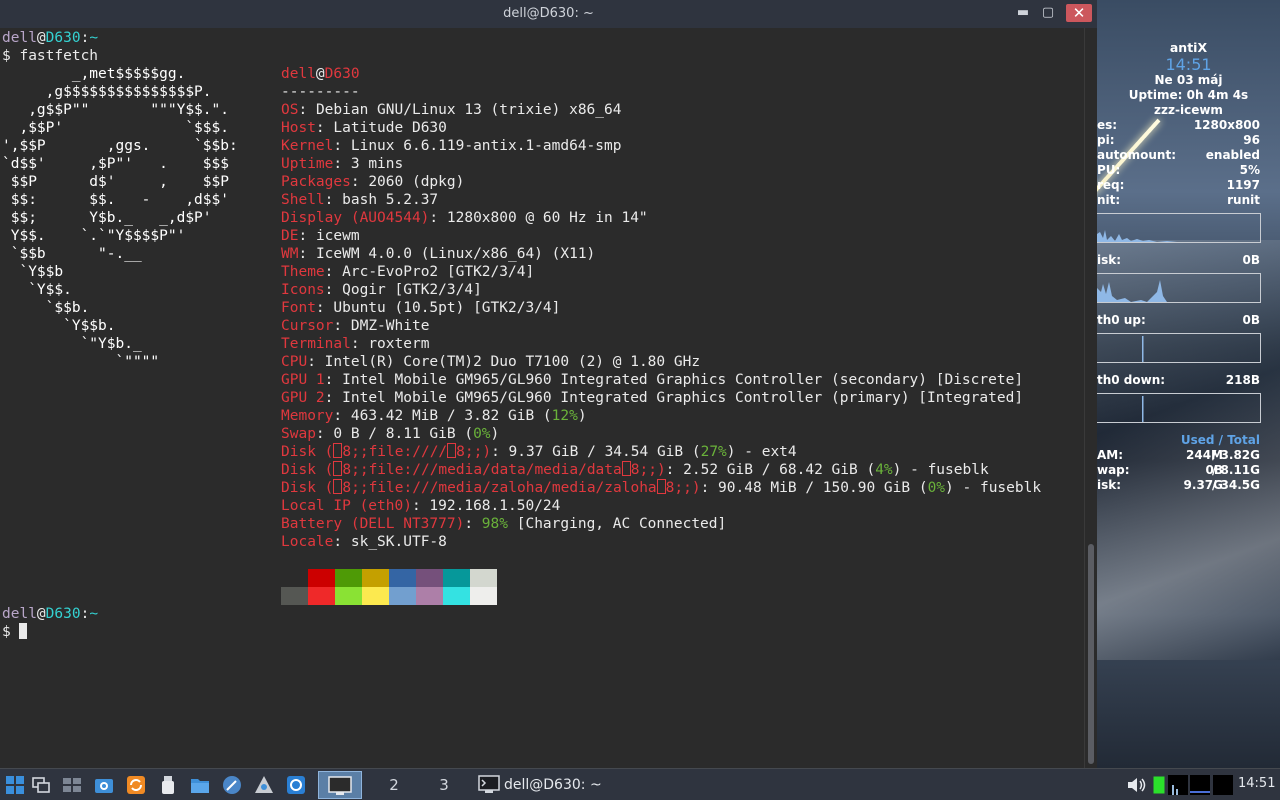 This screenshot has height=800, width=1280. Describe the element at coordinates (6, 56) in the screenshot. I see `prompt-sign: $` at that location.